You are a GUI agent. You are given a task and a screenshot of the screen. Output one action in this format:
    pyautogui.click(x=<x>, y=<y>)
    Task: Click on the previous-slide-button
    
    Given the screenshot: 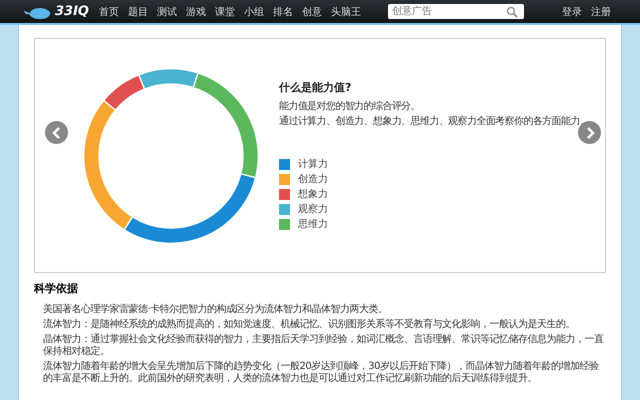 What is the action you would take?
    pyautogui.click(x=56, y=132)
    